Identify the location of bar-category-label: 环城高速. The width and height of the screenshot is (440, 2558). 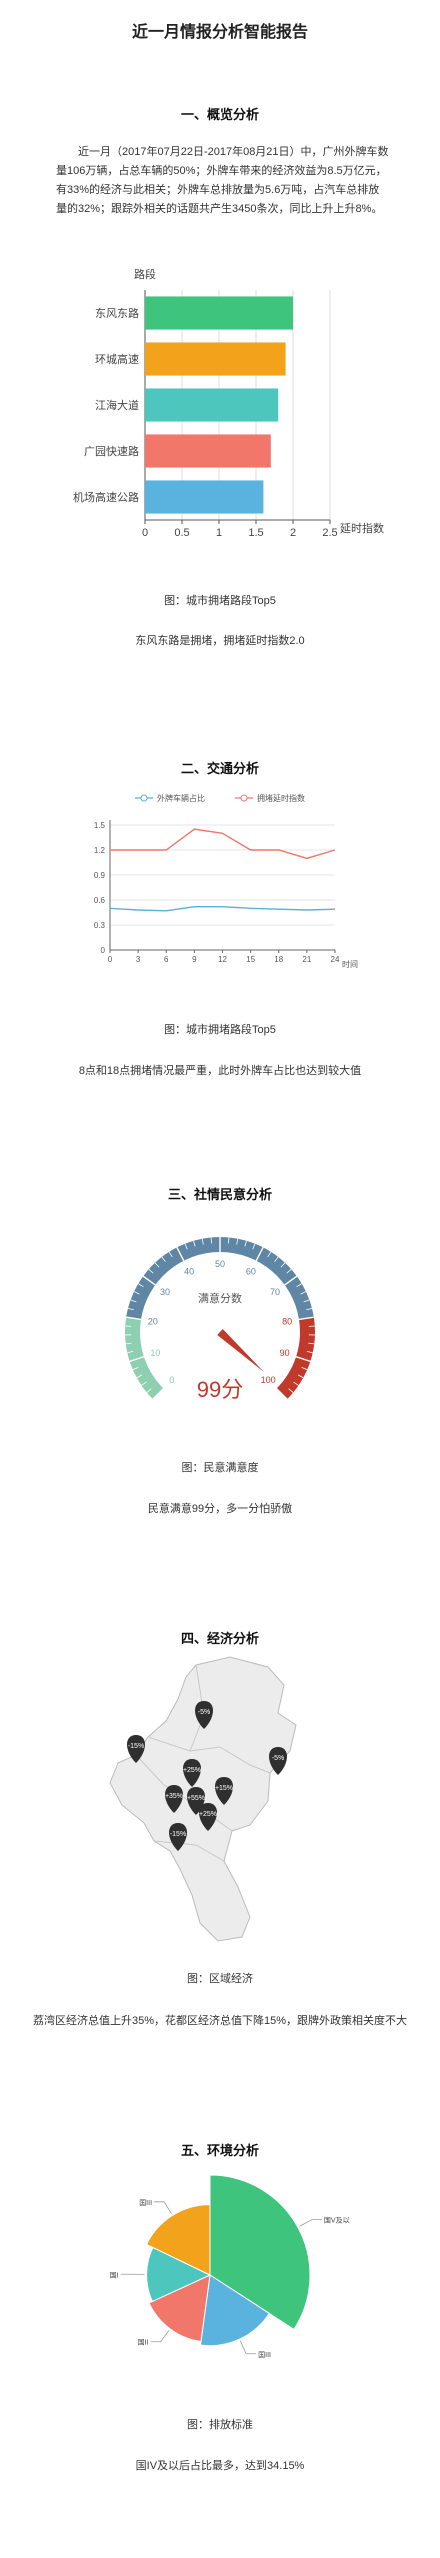
(117, 359).